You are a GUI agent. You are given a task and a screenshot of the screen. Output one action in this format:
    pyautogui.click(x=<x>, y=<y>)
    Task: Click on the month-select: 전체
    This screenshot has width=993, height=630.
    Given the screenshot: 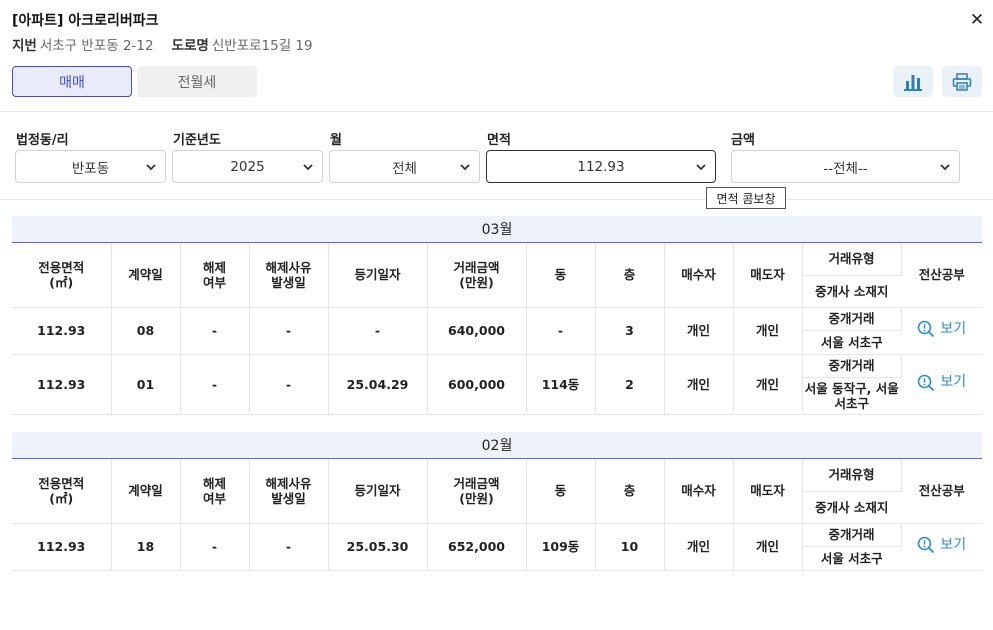 What is the action you would take?
    pyautogui.click(x=404, y=166)
    